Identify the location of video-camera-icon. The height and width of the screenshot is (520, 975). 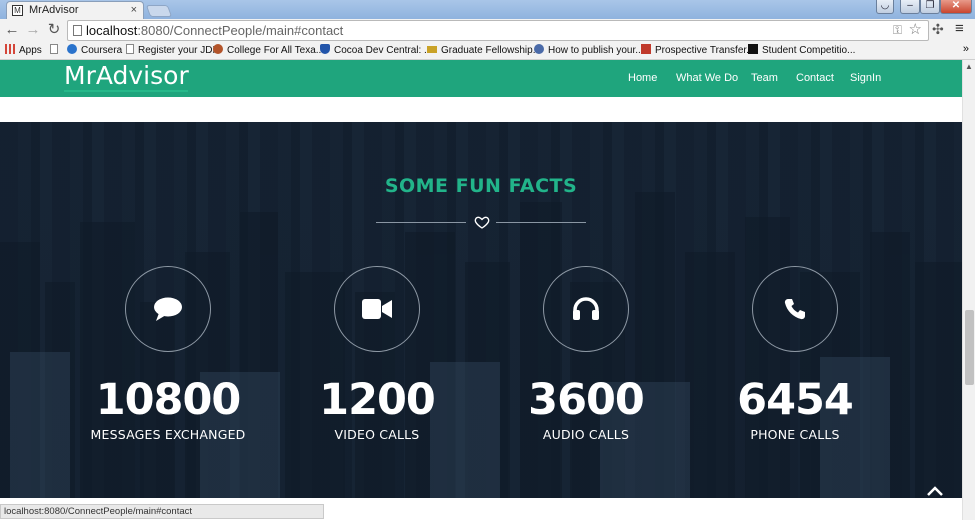
(377, 309).